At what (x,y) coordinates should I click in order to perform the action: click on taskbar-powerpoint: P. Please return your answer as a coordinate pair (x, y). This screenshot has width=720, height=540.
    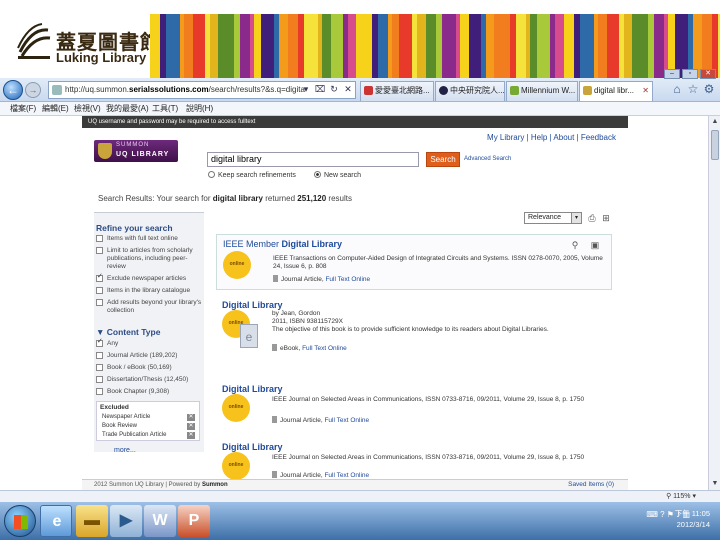
    Looking at the image, I should click on (194, 521).